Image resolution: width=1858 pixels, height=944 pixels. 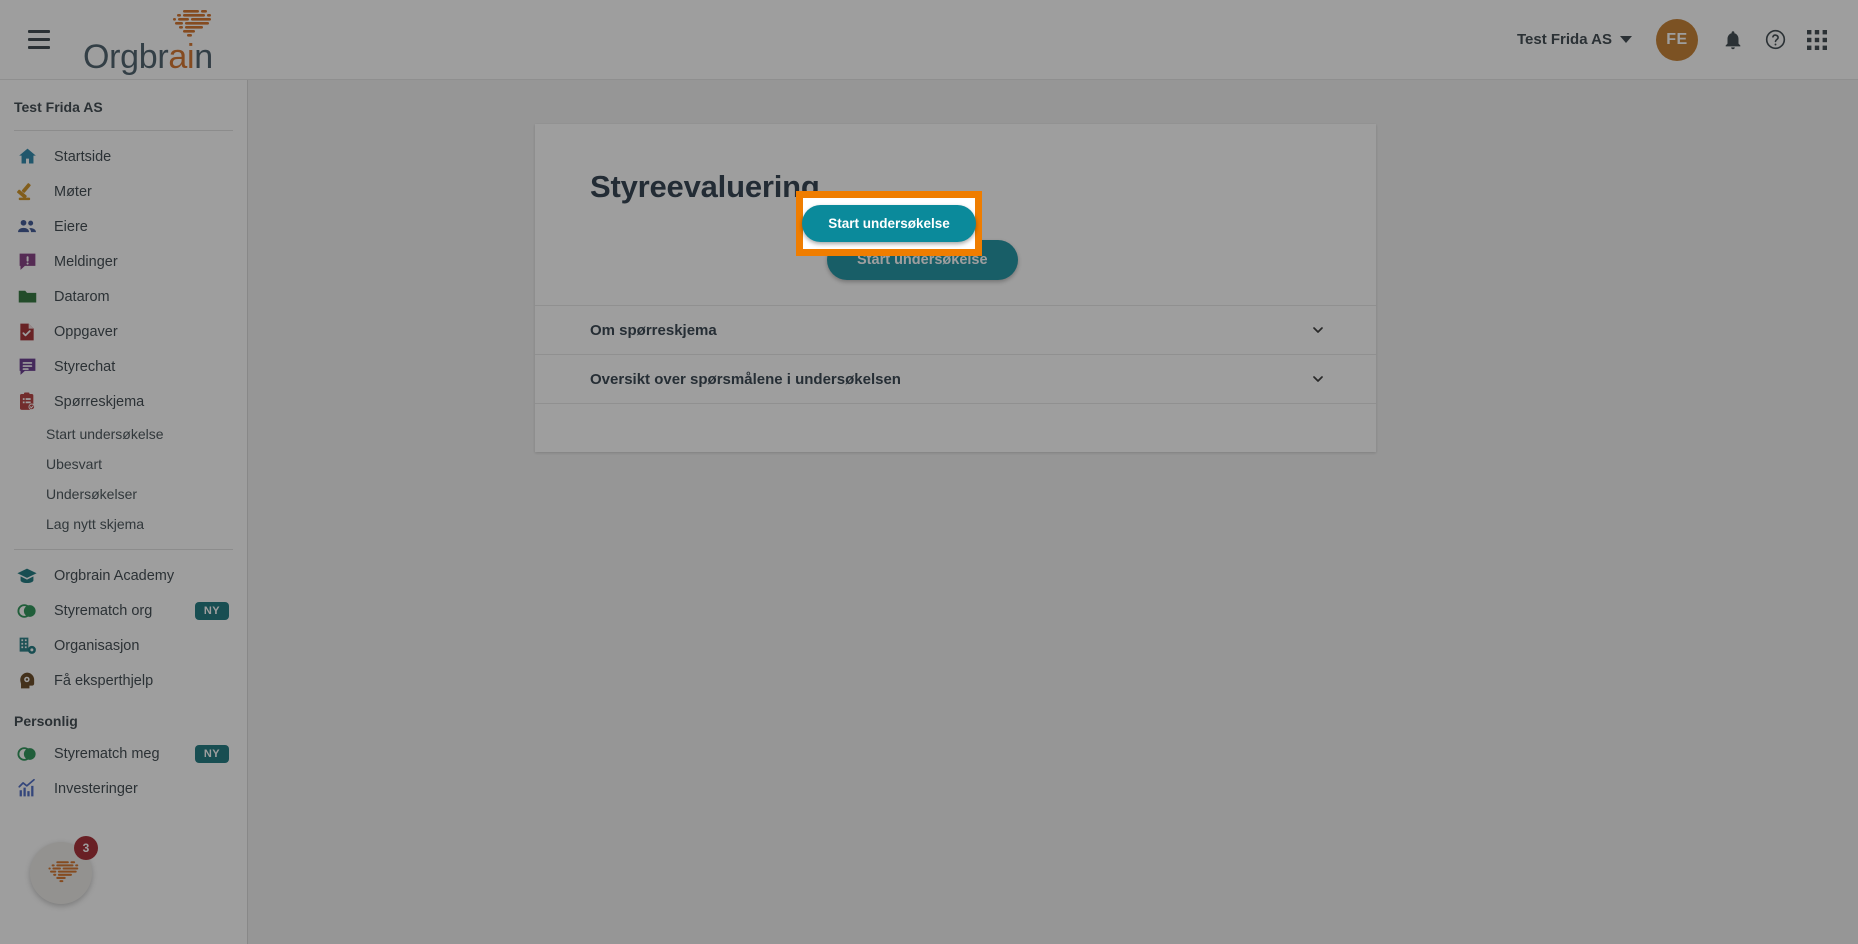 I want to click on sidebar-subitem-lag-nytt-skjema: Lag nytt skjema, so click(x=123, y=524).